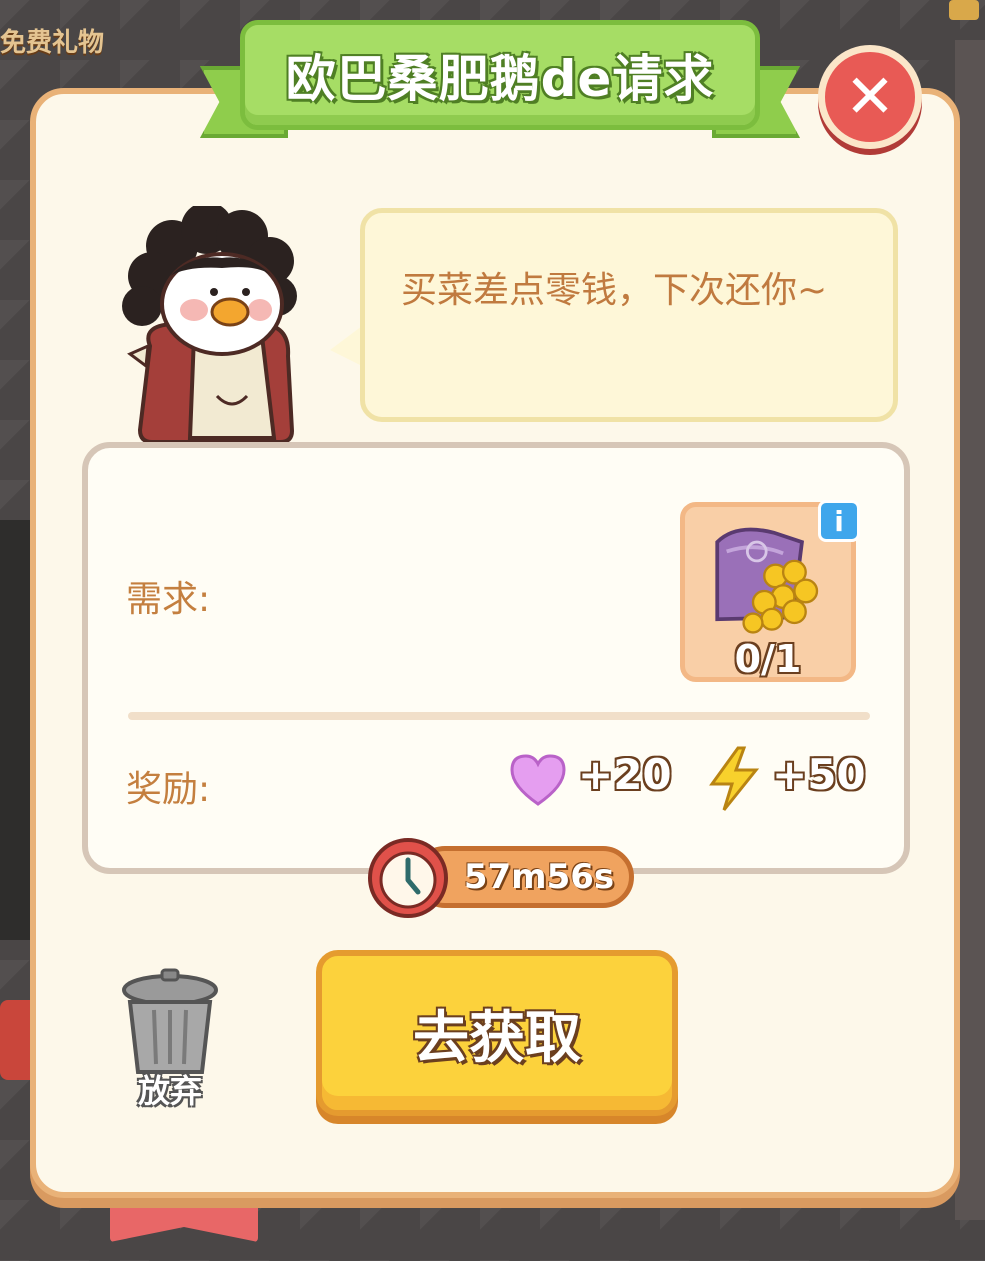  I want to click on divider, so click(499, 716).